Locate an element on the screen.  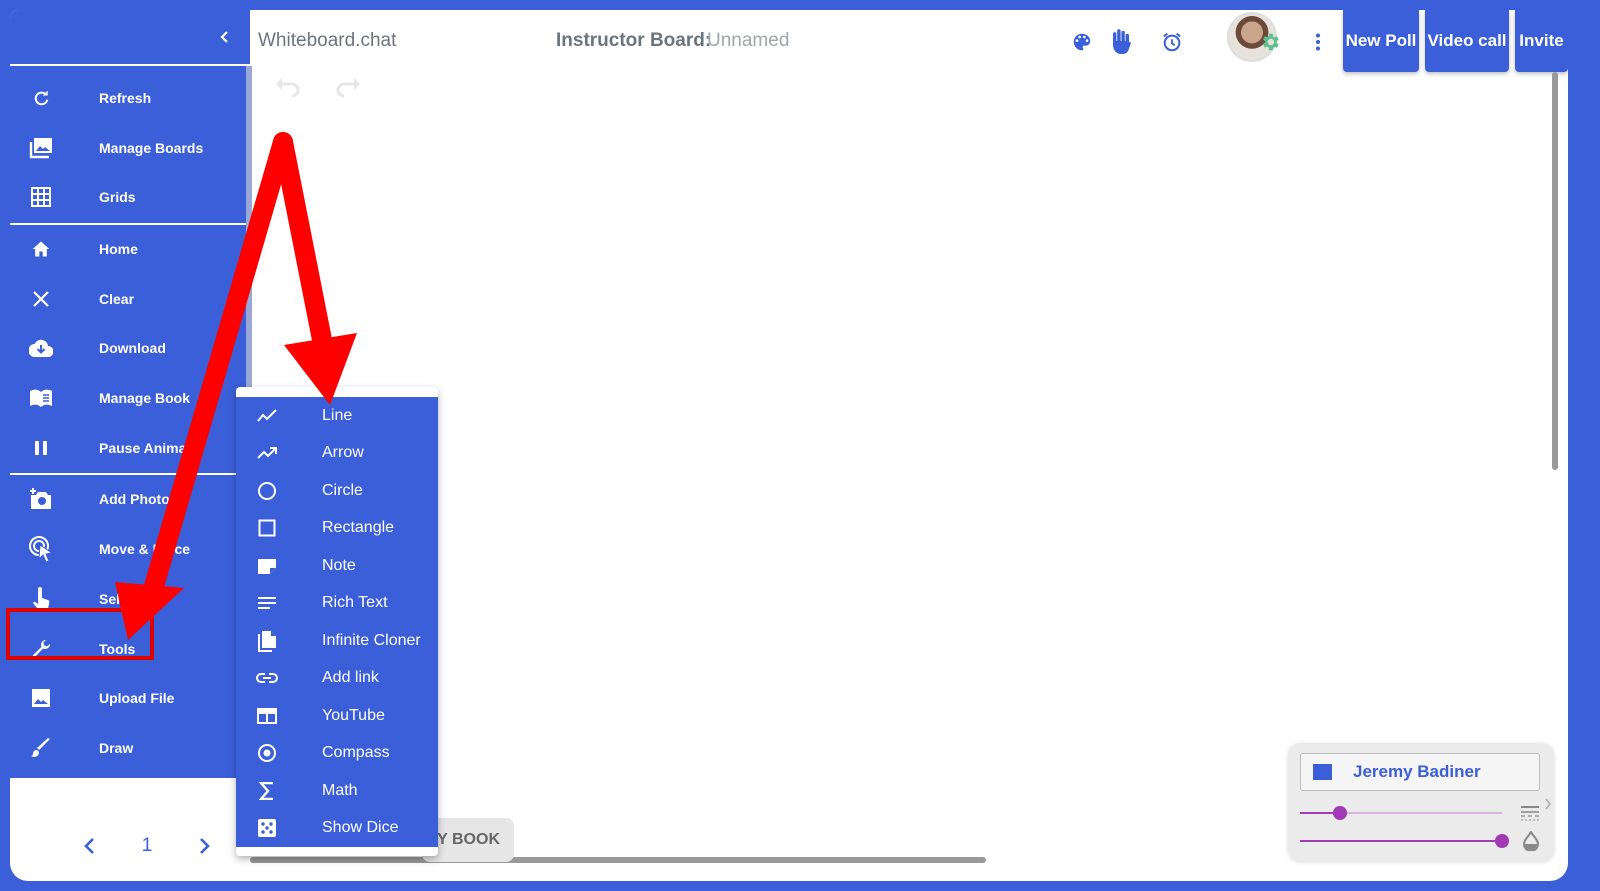
video-call-button: Video call is located at coordinates (1467, 41).